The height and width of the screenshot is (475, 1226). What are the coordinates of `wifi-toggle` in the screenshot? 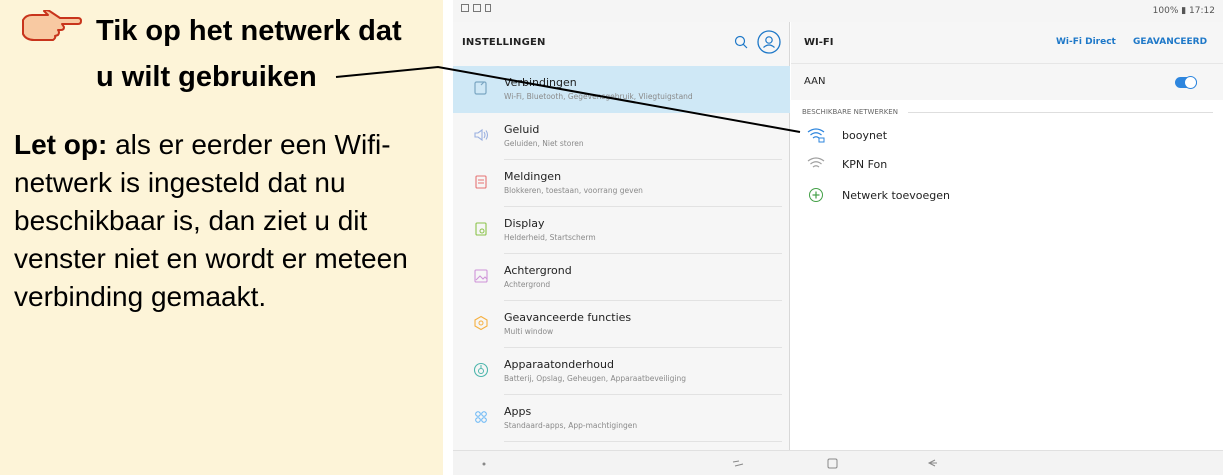 It's located at (1186, 82).